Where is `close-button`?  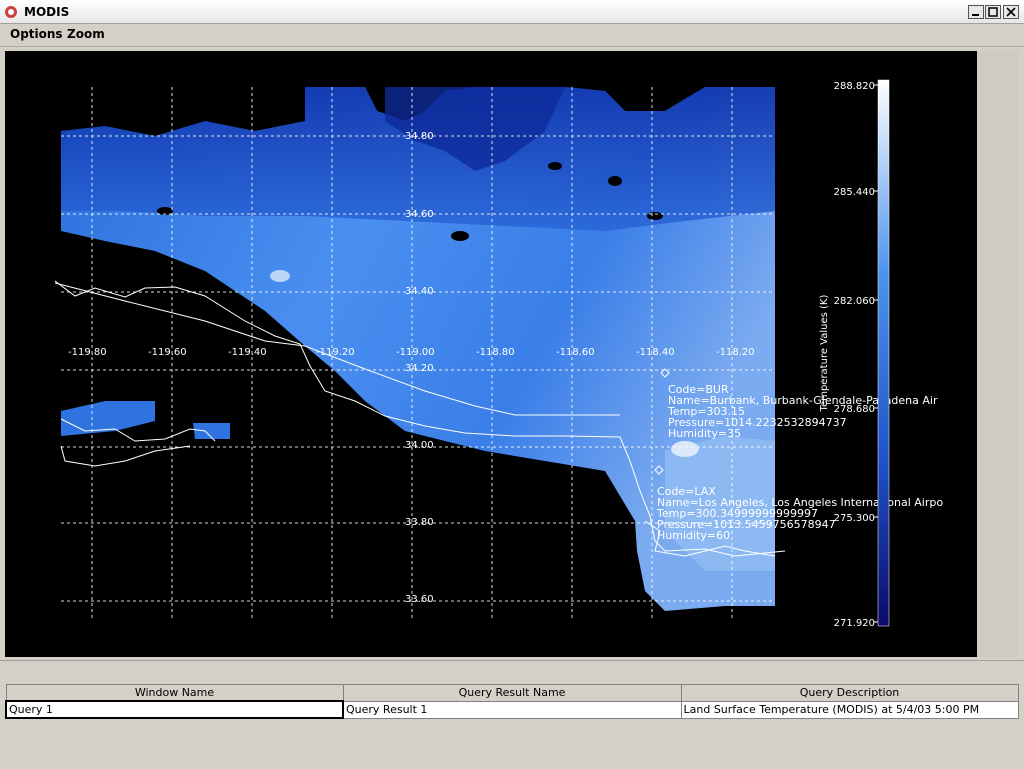 close-button is located at coordinates (1011, 12).